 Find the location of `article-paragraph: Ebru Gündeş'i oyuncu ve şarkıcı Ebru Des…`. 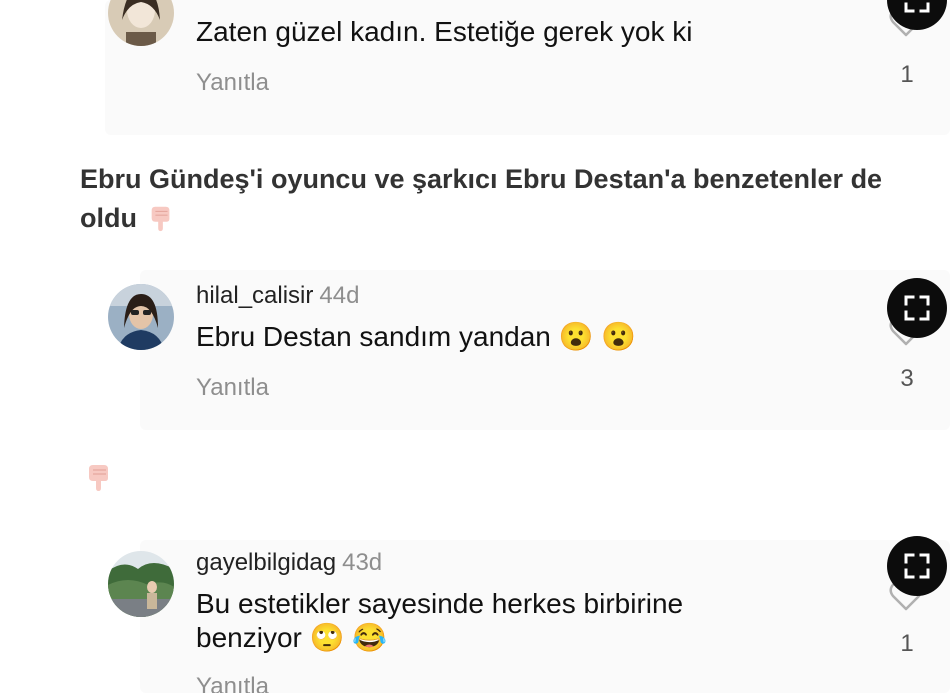

article-paragraph: Ebru Gündeş'i oyuncu ve şarkıcı Ebru Des… is located at coordinates (500, 199).